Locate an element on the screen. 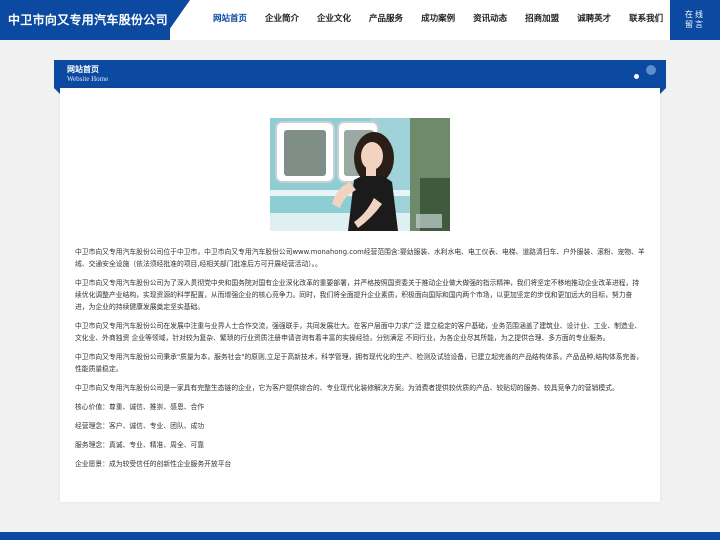 This screenshot has width=720, height=540. photo-illustration is located at coordinates (360, 174).